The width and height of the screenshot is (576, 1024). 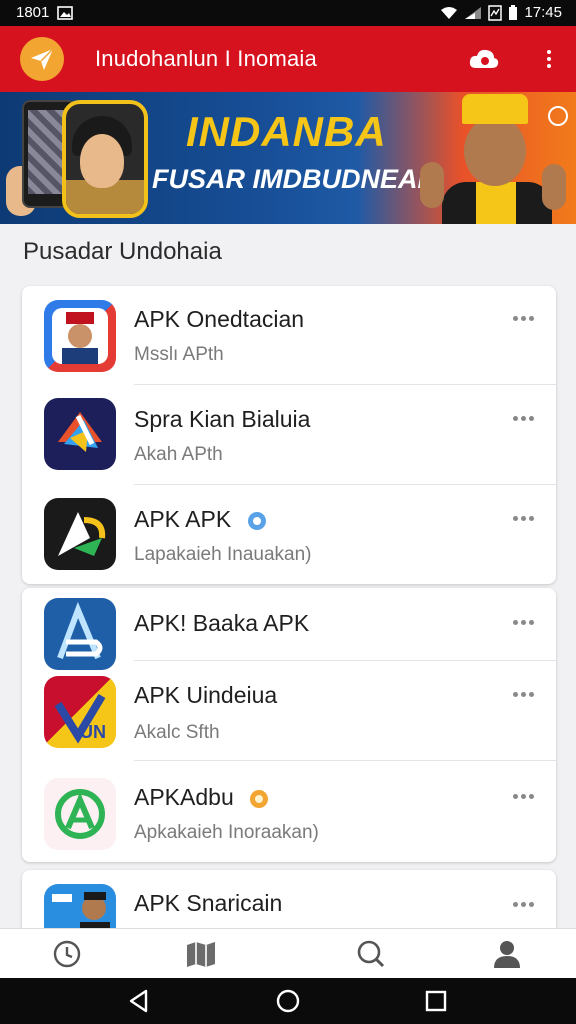 I want to click on banner-badge-icon, so click(x=558, y=116).